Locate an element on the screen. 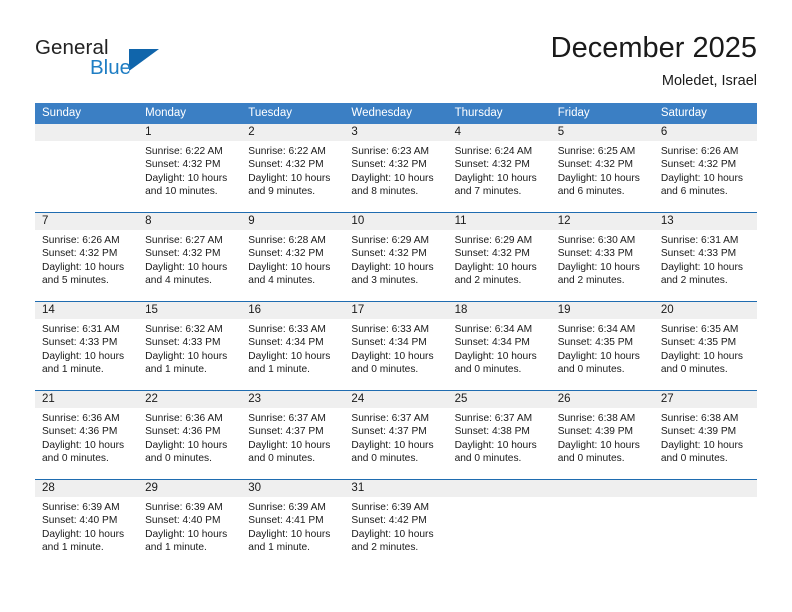 The width and height of the screenshot is (792, 612). day-number-bar: 22 is located at coordinates (190, 399).